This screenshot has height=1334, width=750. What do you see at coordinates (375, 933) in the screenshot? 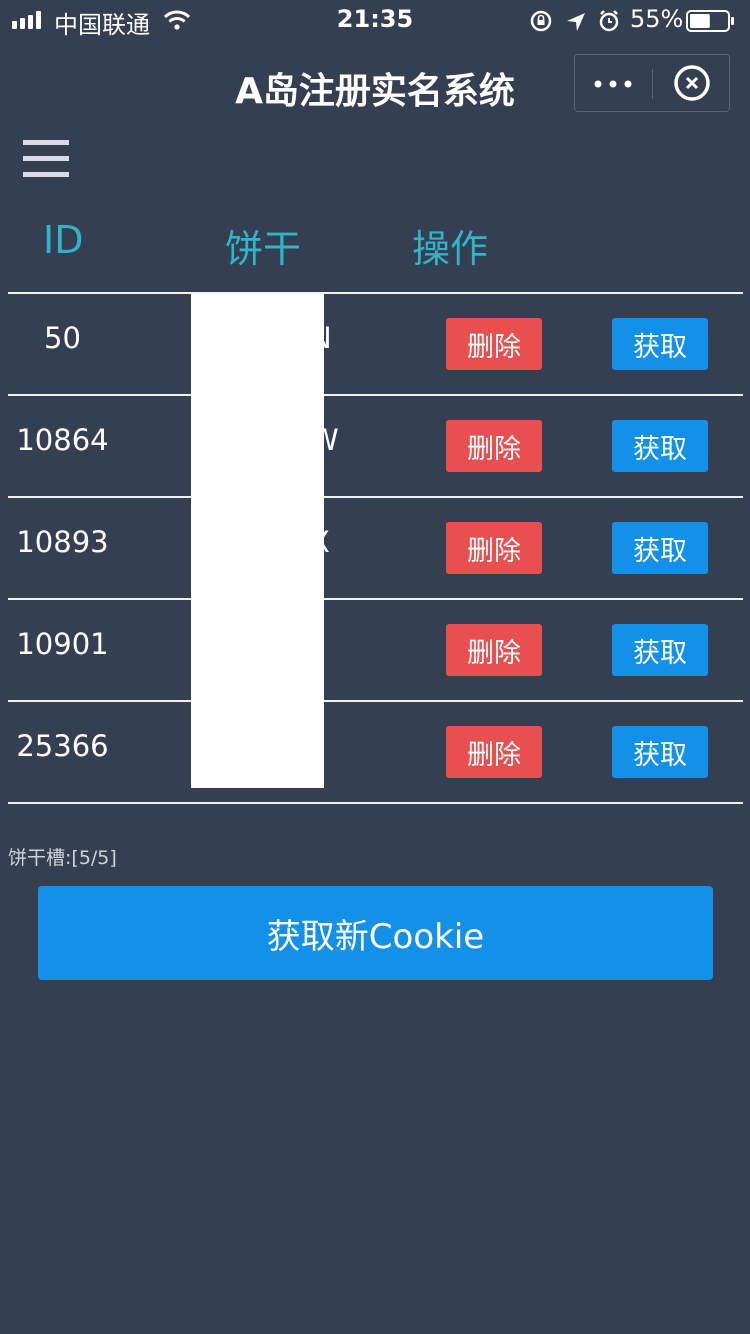
I see `get-new-cookie-button: 获取新Cookie` at bounding box center [375, 933].